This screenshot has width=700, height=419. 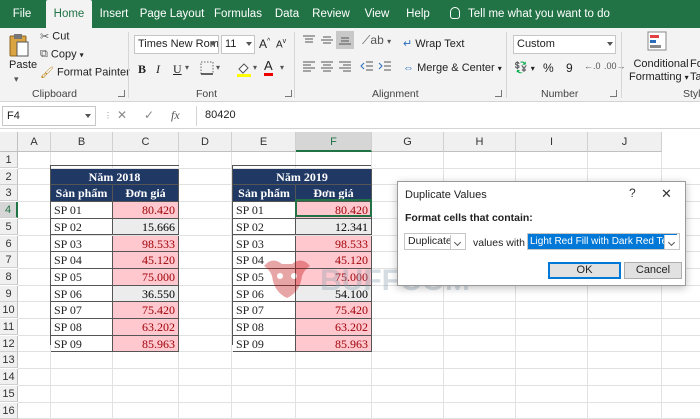 What do you see at coordinates (146, 260) in the screenshot?
I see `duplicate-price-cell: 45.120` at bounding box center [146, 260].